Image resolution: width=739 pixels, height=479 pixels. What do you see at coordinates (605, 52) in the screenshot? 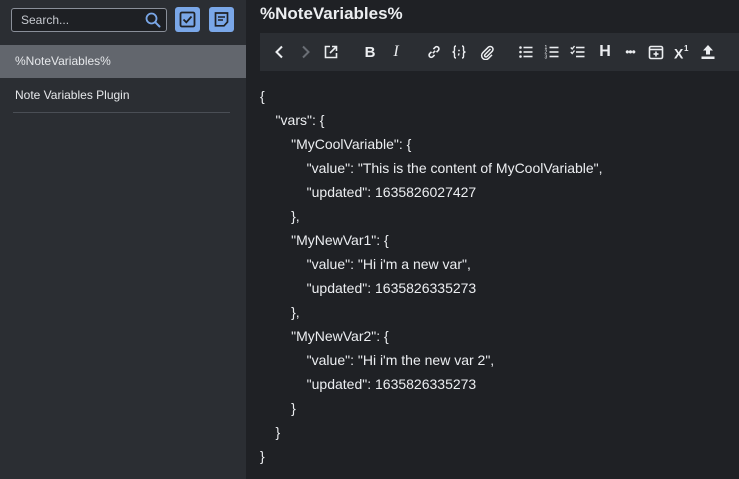
I see `heading-button: H` at bounding box center [605, 52].